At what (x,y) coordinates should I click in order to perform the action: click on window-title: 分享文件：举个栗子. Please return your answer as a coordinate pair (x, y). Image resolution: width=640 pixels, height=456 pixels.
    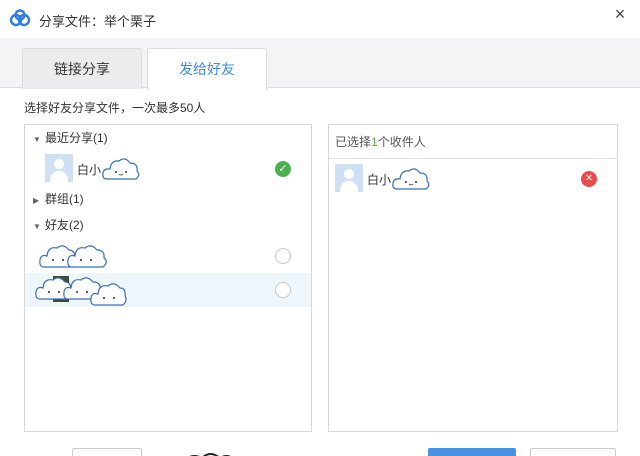
    Looking at the image, I should click on (98, 21).